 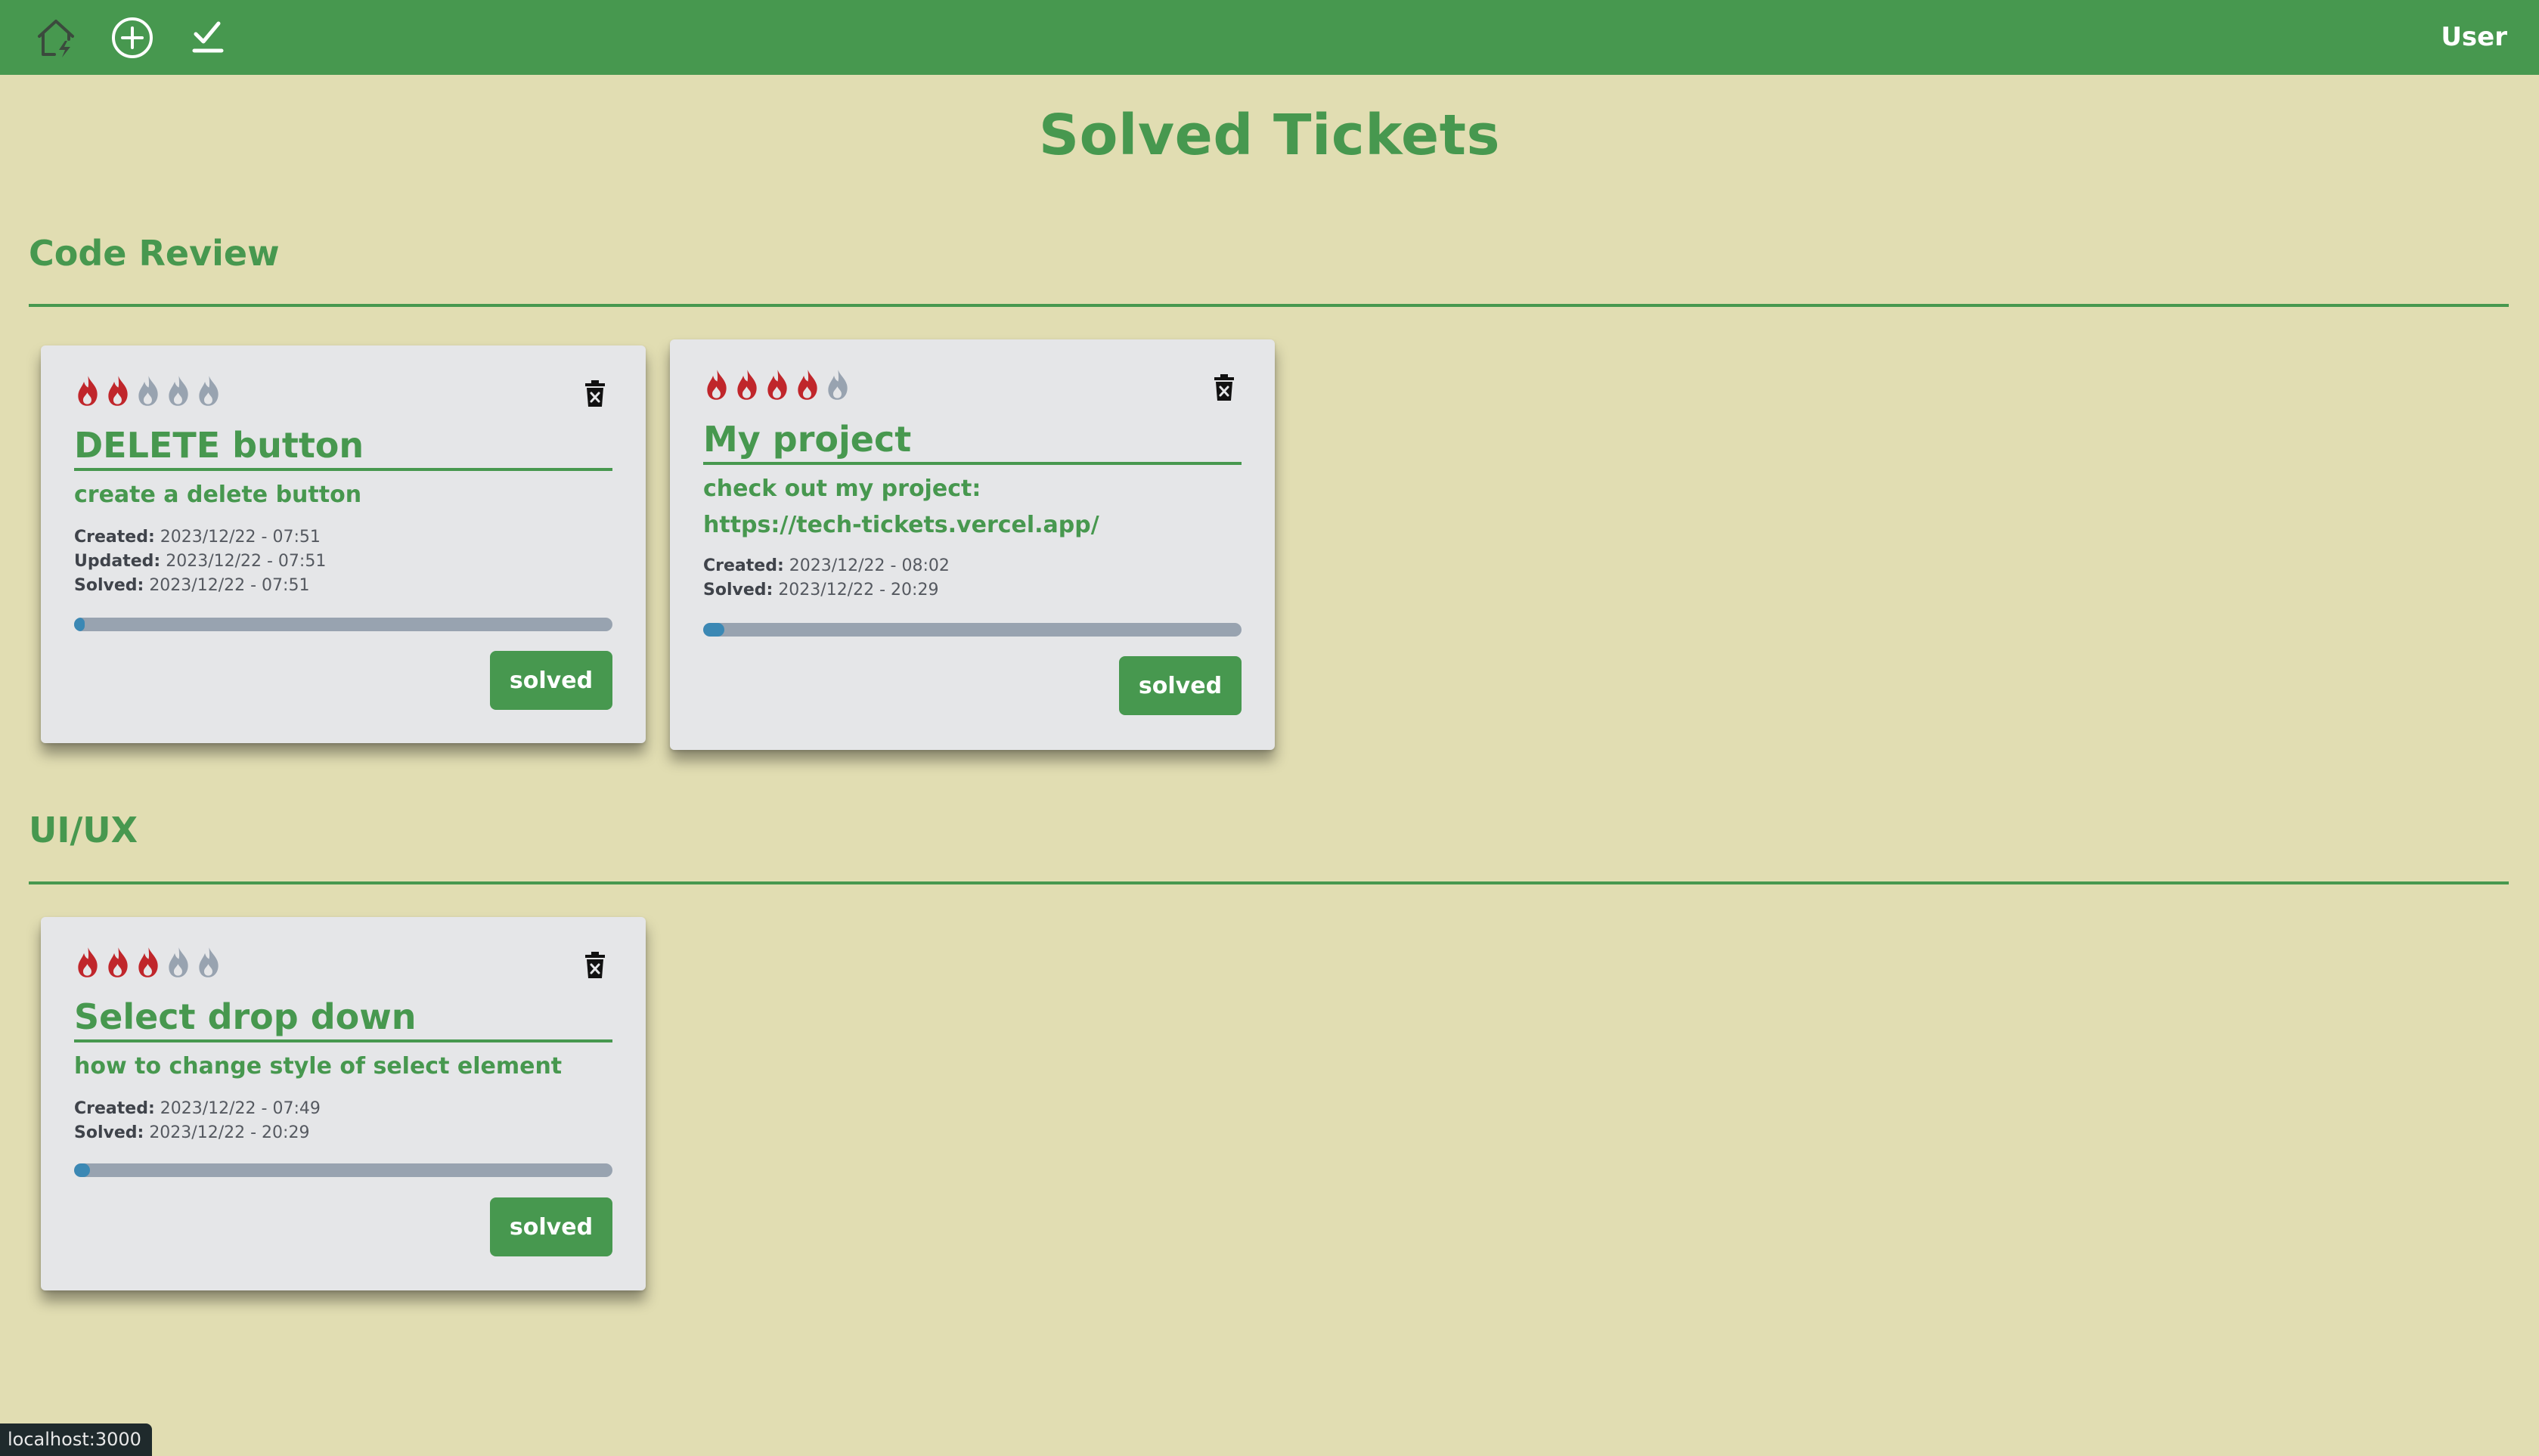 What do you see at coordinates (240, 1108) in the screenshot?
I see `created-date: 2023/12/22 - 07:49` at bounding box center [240, 1108].